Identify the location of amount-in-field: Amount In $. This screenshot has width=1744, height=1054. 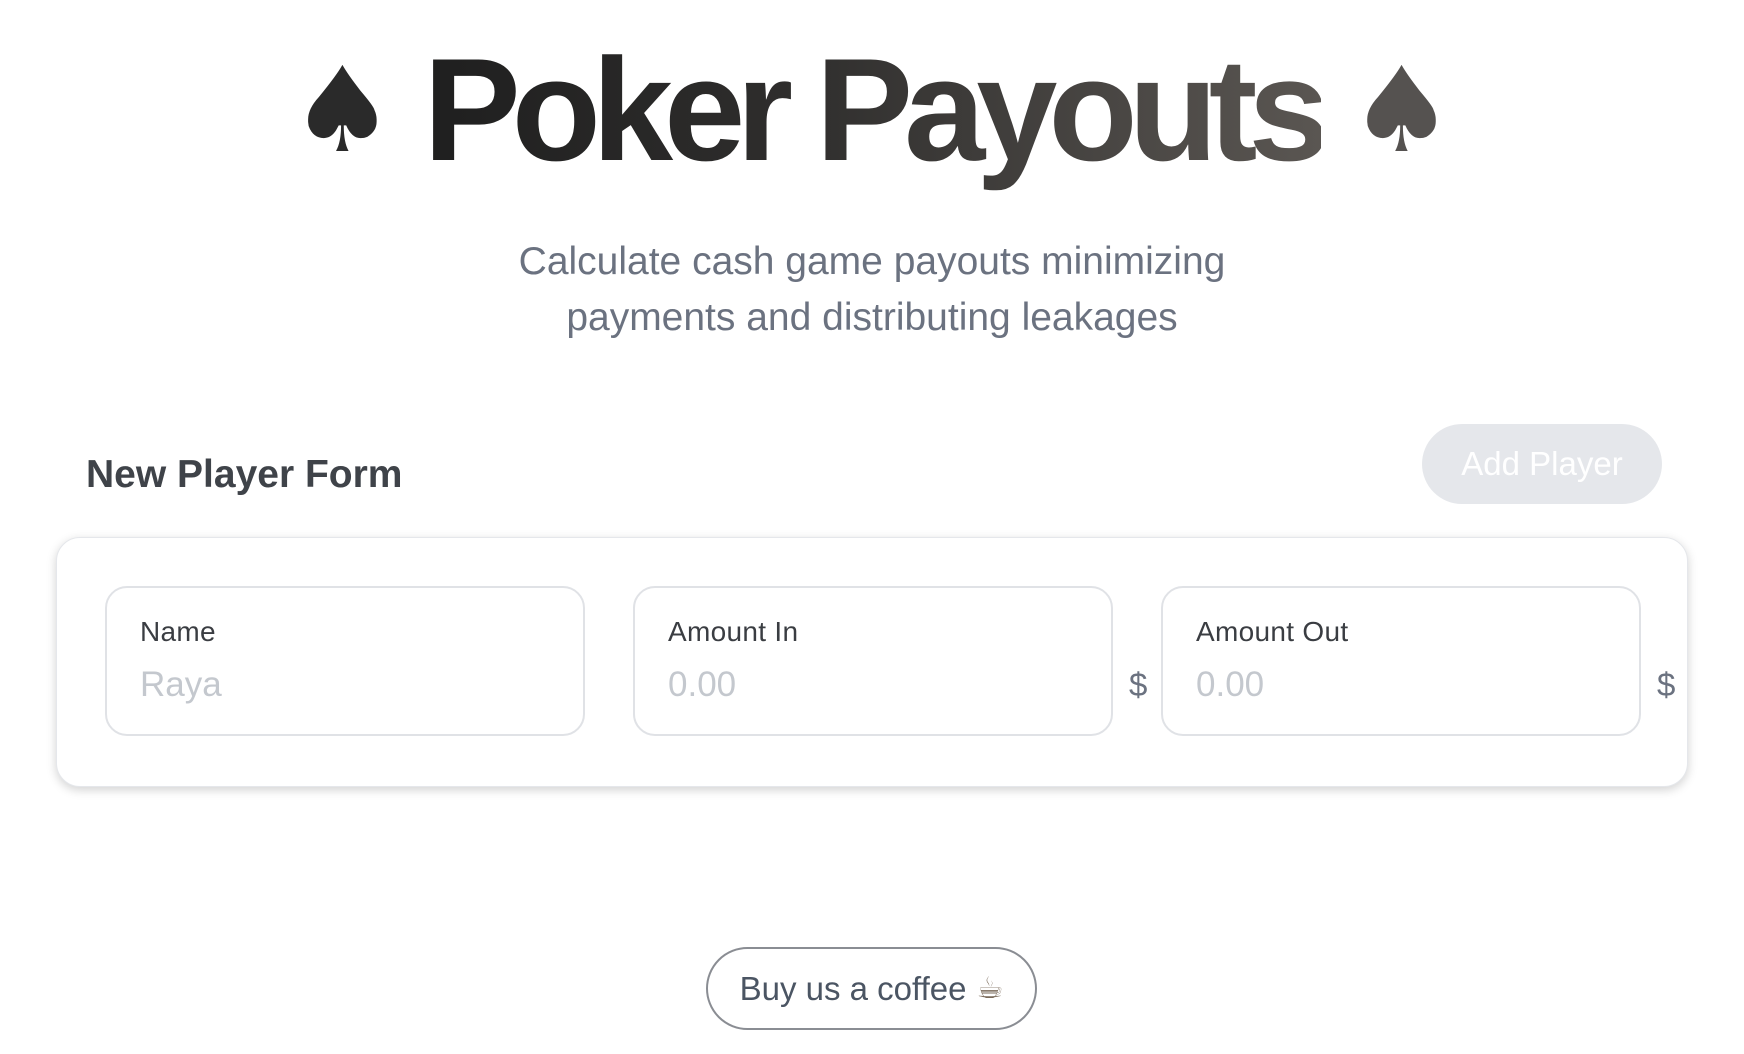
(890, 661).